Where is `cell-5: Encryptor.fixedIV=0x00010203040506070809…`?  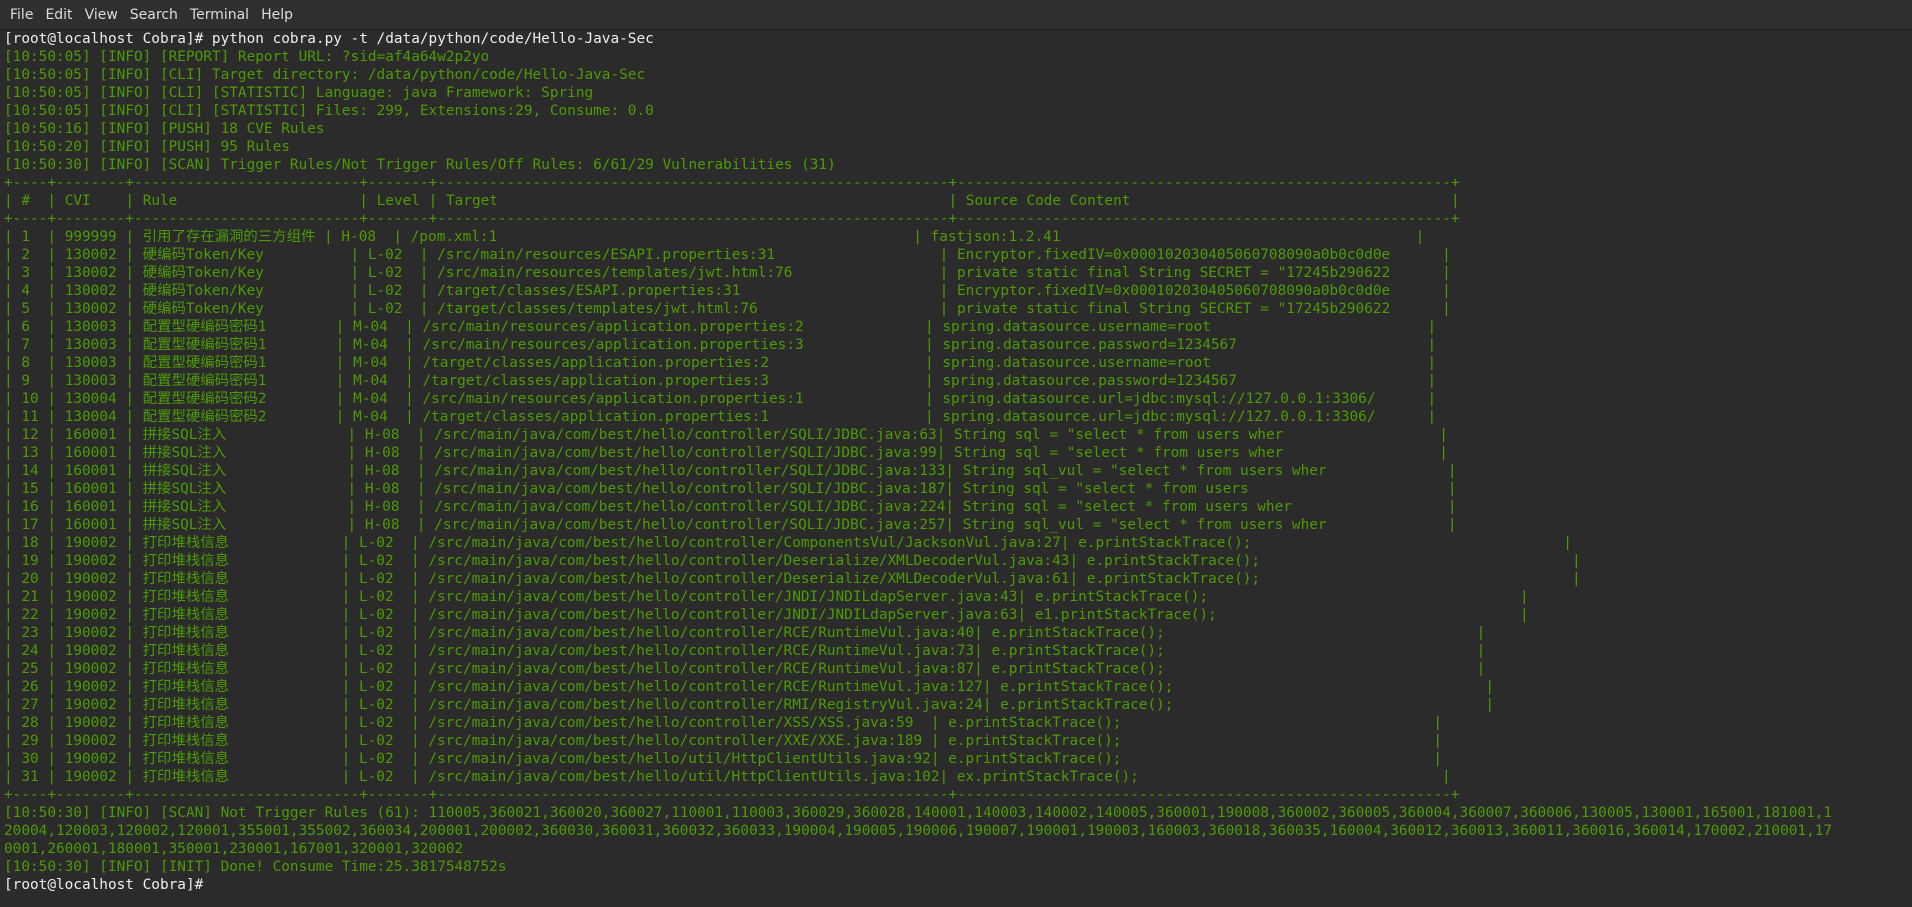
cell-5: Encryptor.fixedIV=0x00010203040506070809… is located at coordinates (1174, 255).